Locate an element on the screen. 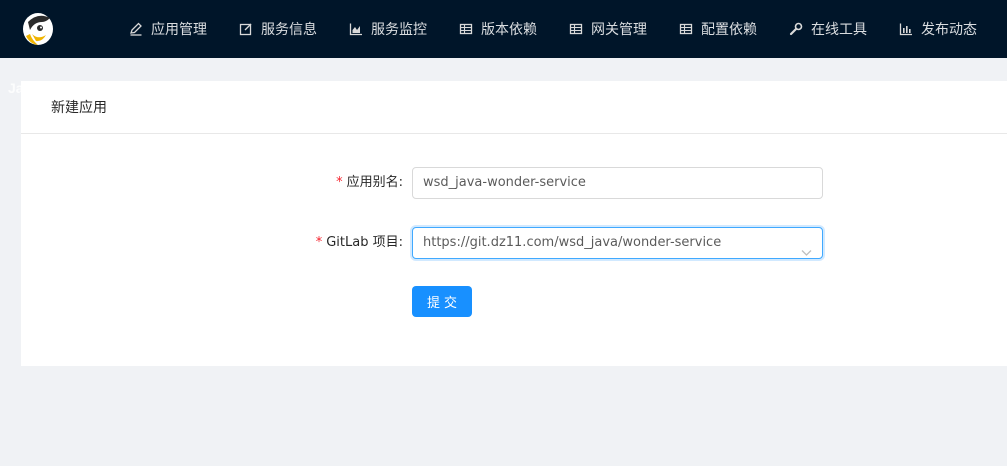 This screenshot has height=466, width=1007. alias-input: wsd_java-wonder-service is located at coordinates (617, 183).